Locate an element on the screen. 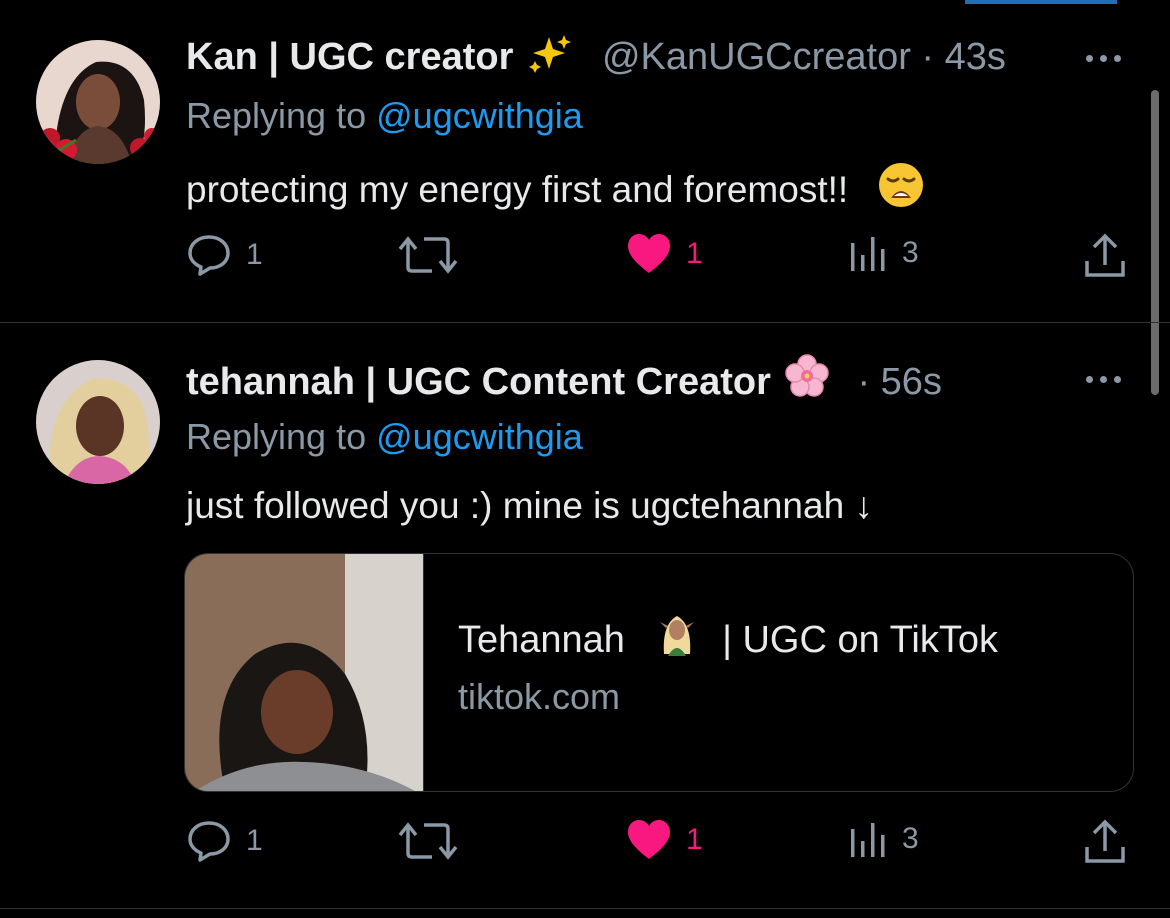  tweet-divider is located at coordinates (585, 908).